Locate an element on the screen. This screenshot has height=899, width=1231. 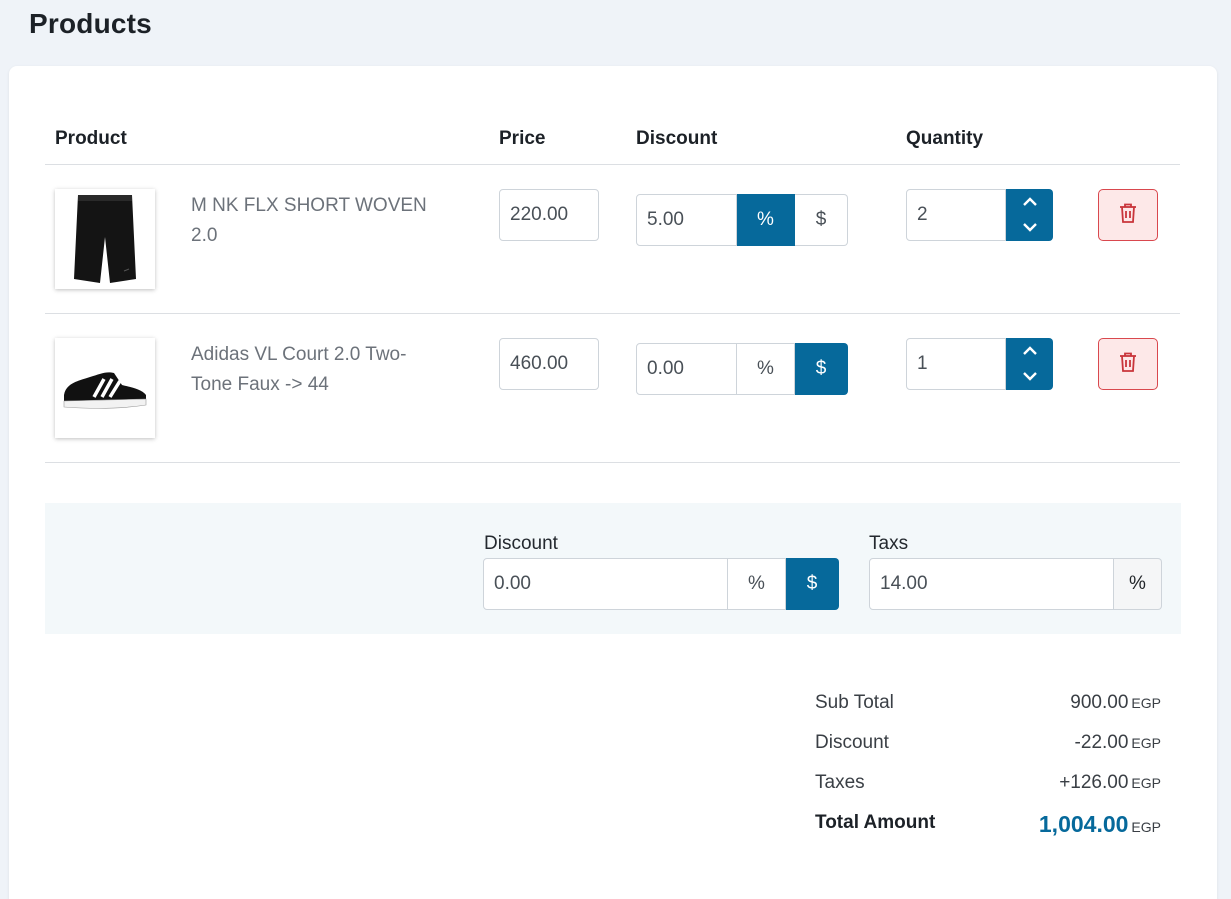
total-amount: 1,004.00 is located at coordinates (1083, 824).